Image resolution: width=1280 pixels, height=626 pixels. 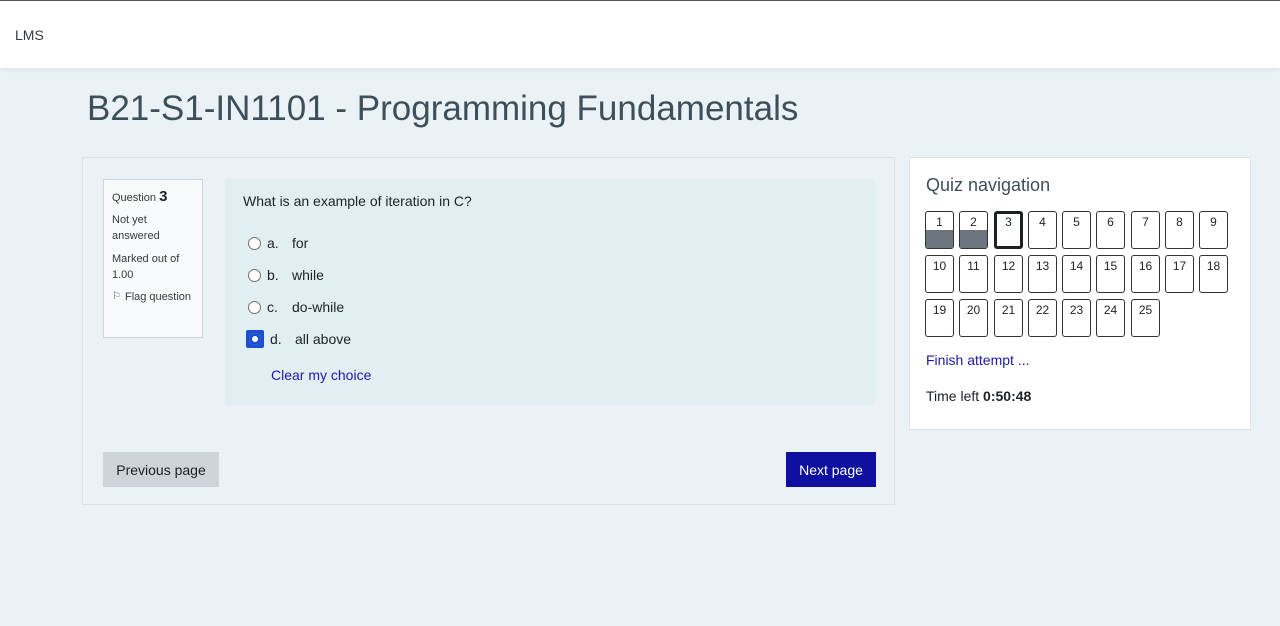 What do you see at coordinates (1179, 274) in the screenshot?
I see `quiz-nav-question-17: 17` at bounding box center [1179, 274].